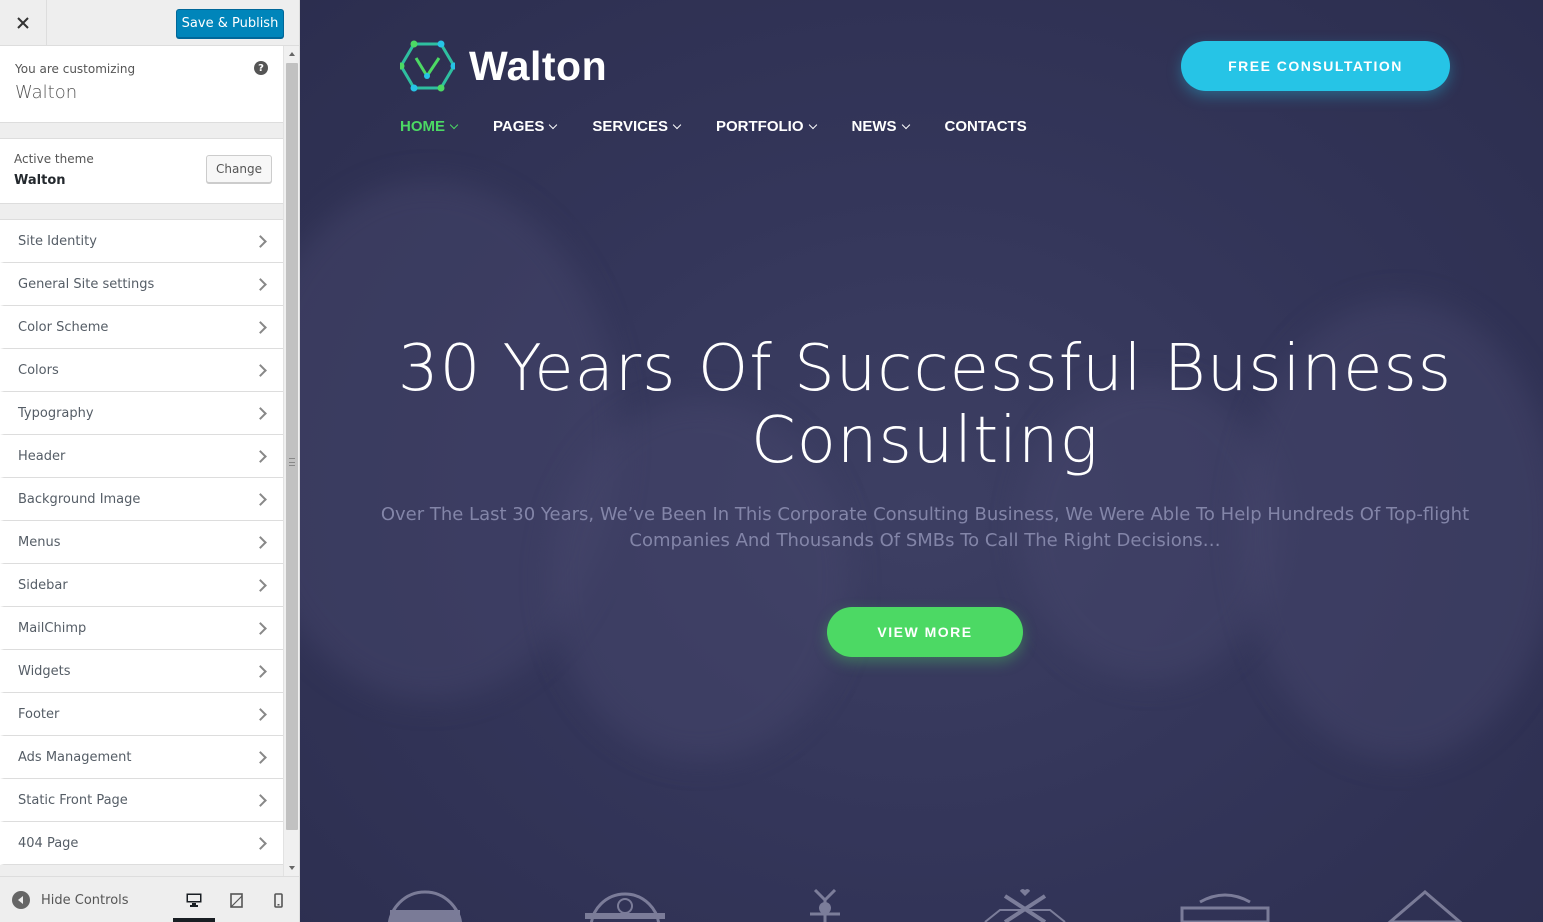  Describe the element at coordinates (141, 241) in the screenshot. I see `section-site-identity: Site Identity` at that location.